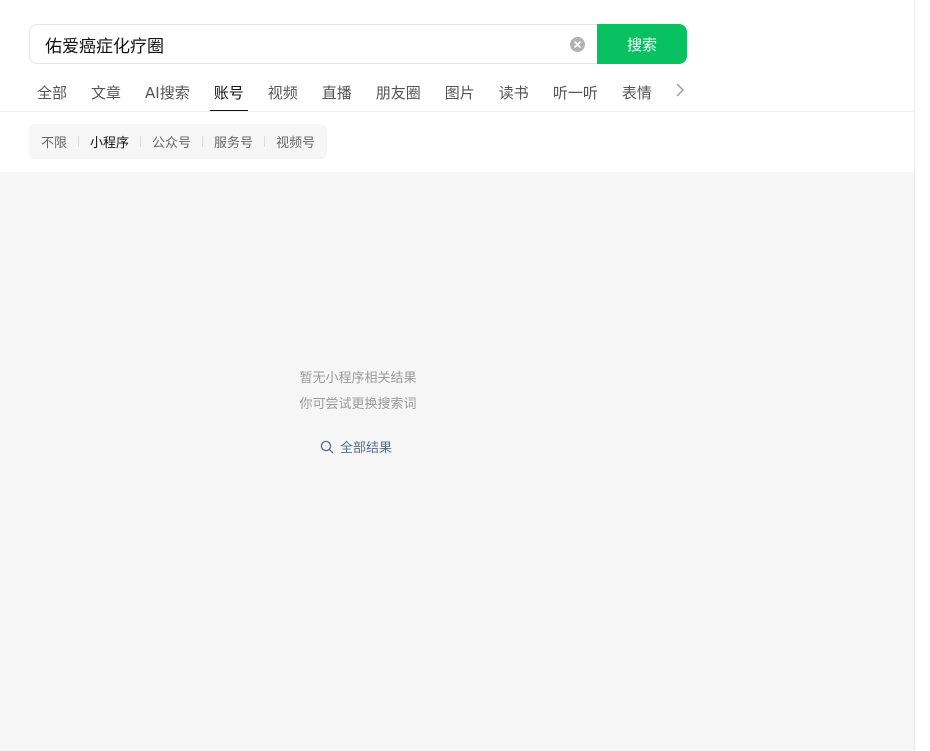  I want to click on tab-reading: 读书, so click(514, 92).